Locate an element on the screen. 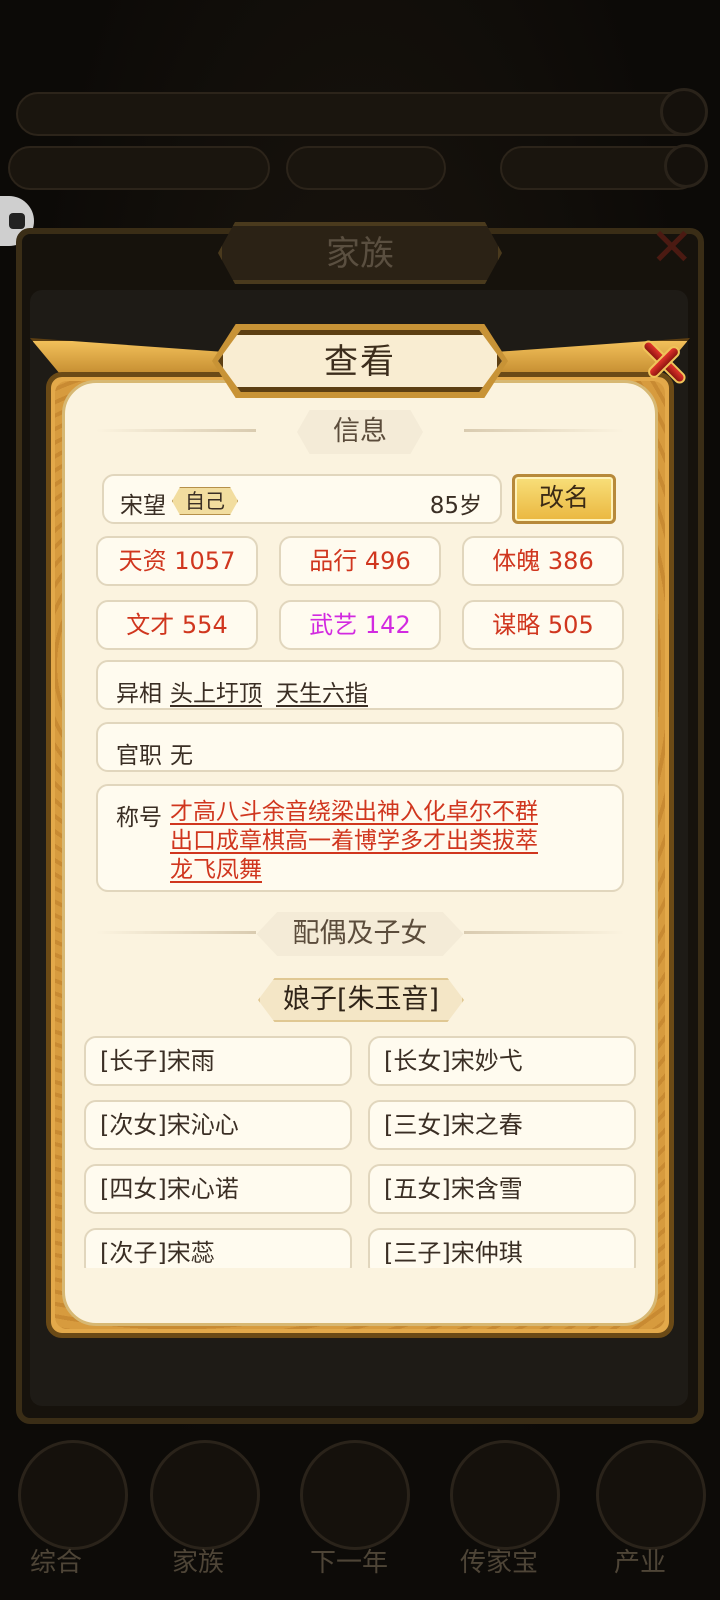 The image size is (720, 1600). stat-martial: 武艺 142 is located at coordinates (360, 625).